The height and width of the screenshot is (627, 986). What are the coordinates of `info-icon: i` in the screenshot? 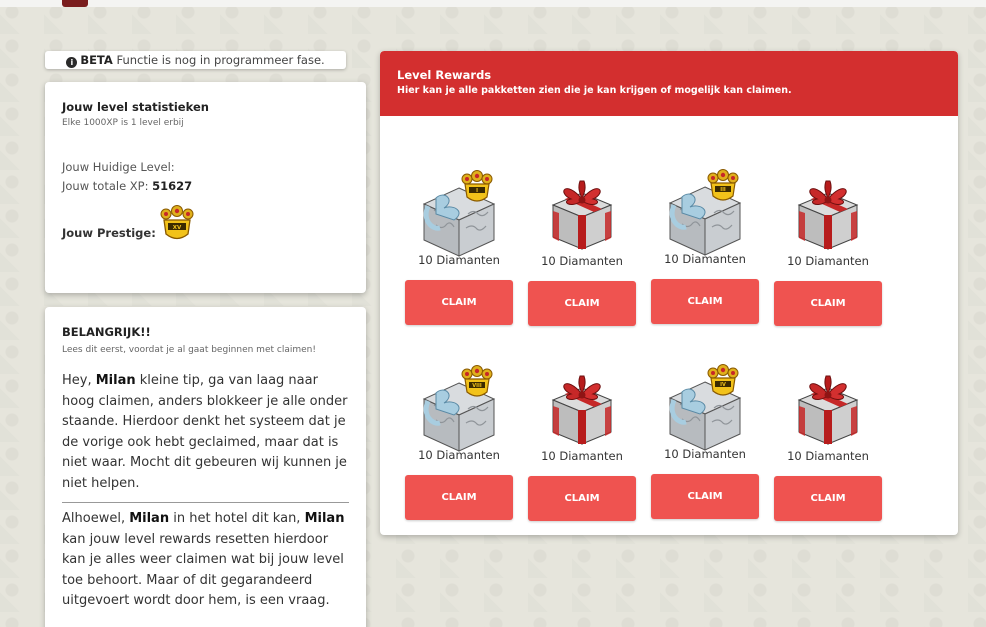 It's located at (72, 62).